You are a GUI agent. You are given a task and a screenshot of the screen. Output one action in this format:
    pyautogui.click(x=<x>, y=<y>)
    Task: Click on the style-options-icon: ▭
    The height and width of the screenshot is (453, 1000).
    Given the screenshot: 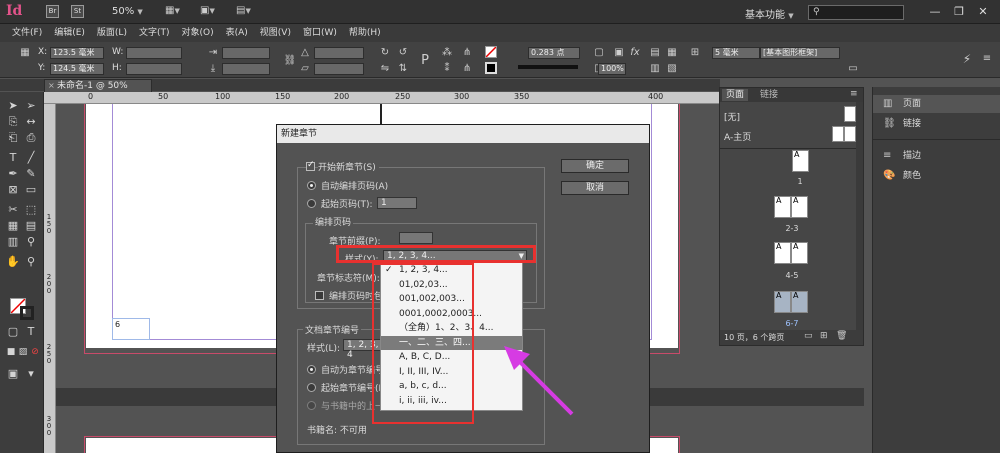 What is the action you would take?
    pyautogui.click(x=853, y=69)
    